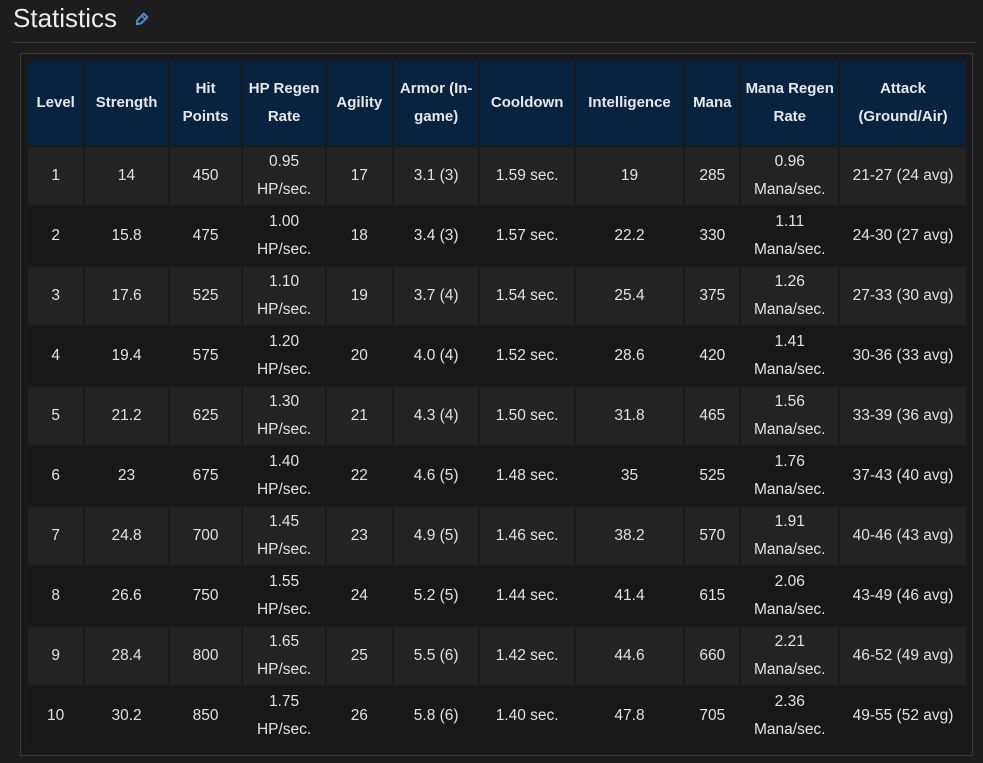 This screenshot has height=763, width=983. I want to click on cell-armor: 5.2 (5), so click(436, 596).